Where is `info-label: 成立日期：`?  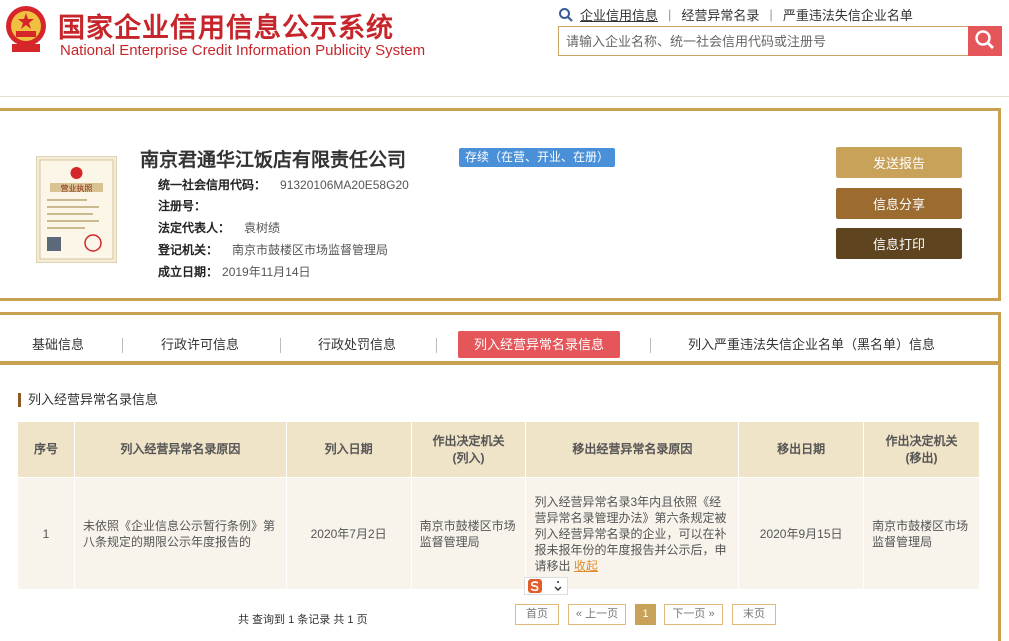 info-label: 成立日期： is located at coordinates (188, 272).